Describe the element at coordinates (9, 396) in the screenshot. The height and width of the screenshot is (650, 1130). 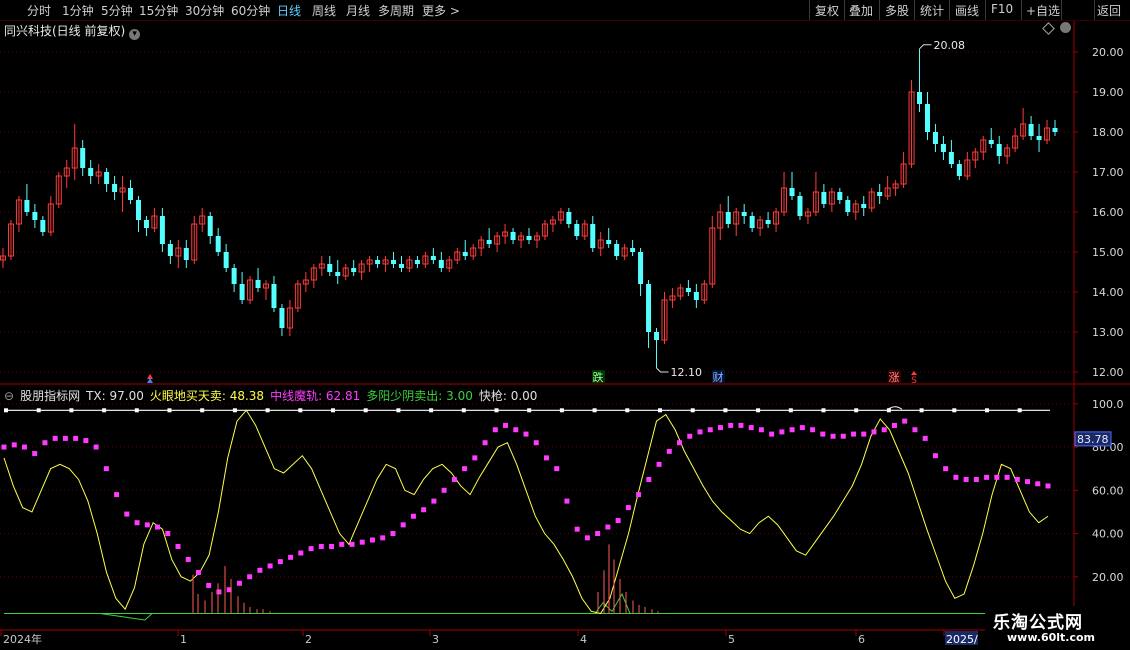
I see `collapse-icon: ⊖` at that location.